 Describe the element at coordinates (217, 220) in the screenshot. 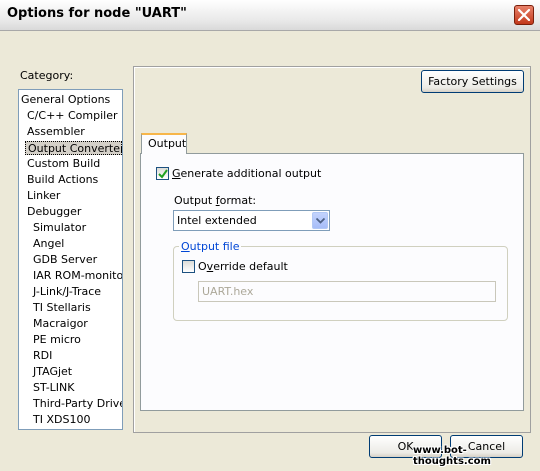

I see `output-format-value: Intel extended` at that location.